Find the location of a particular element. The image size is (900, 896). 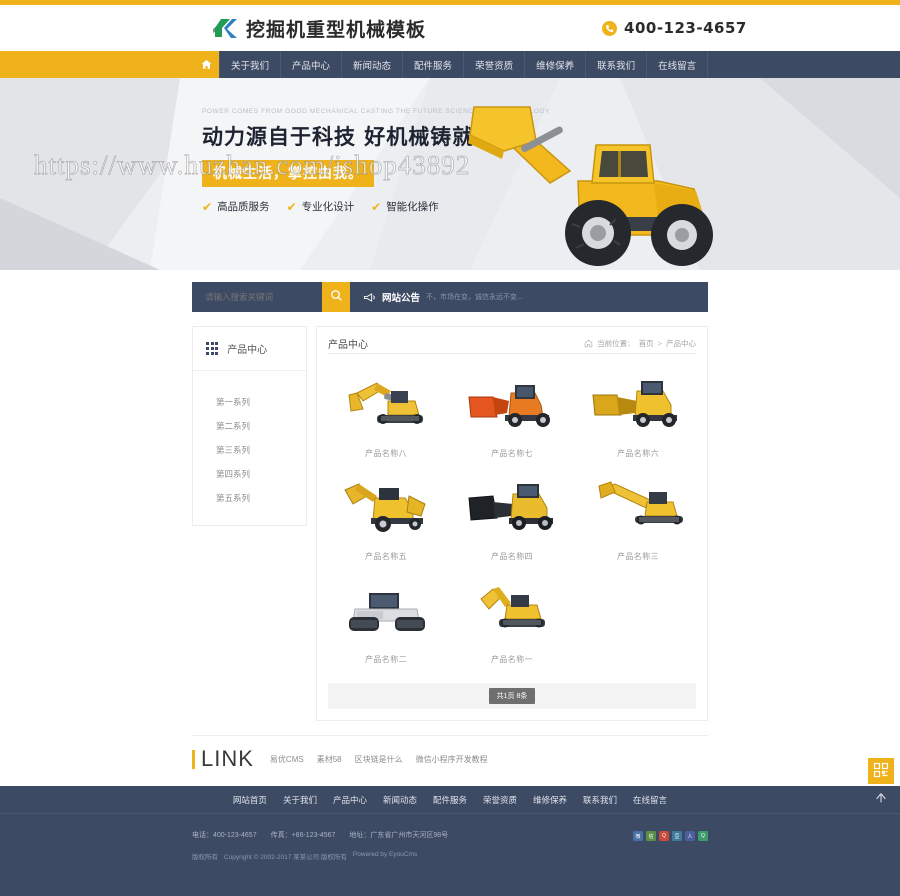

product-card: 产品名称一 is located at coordinates (512, 619).